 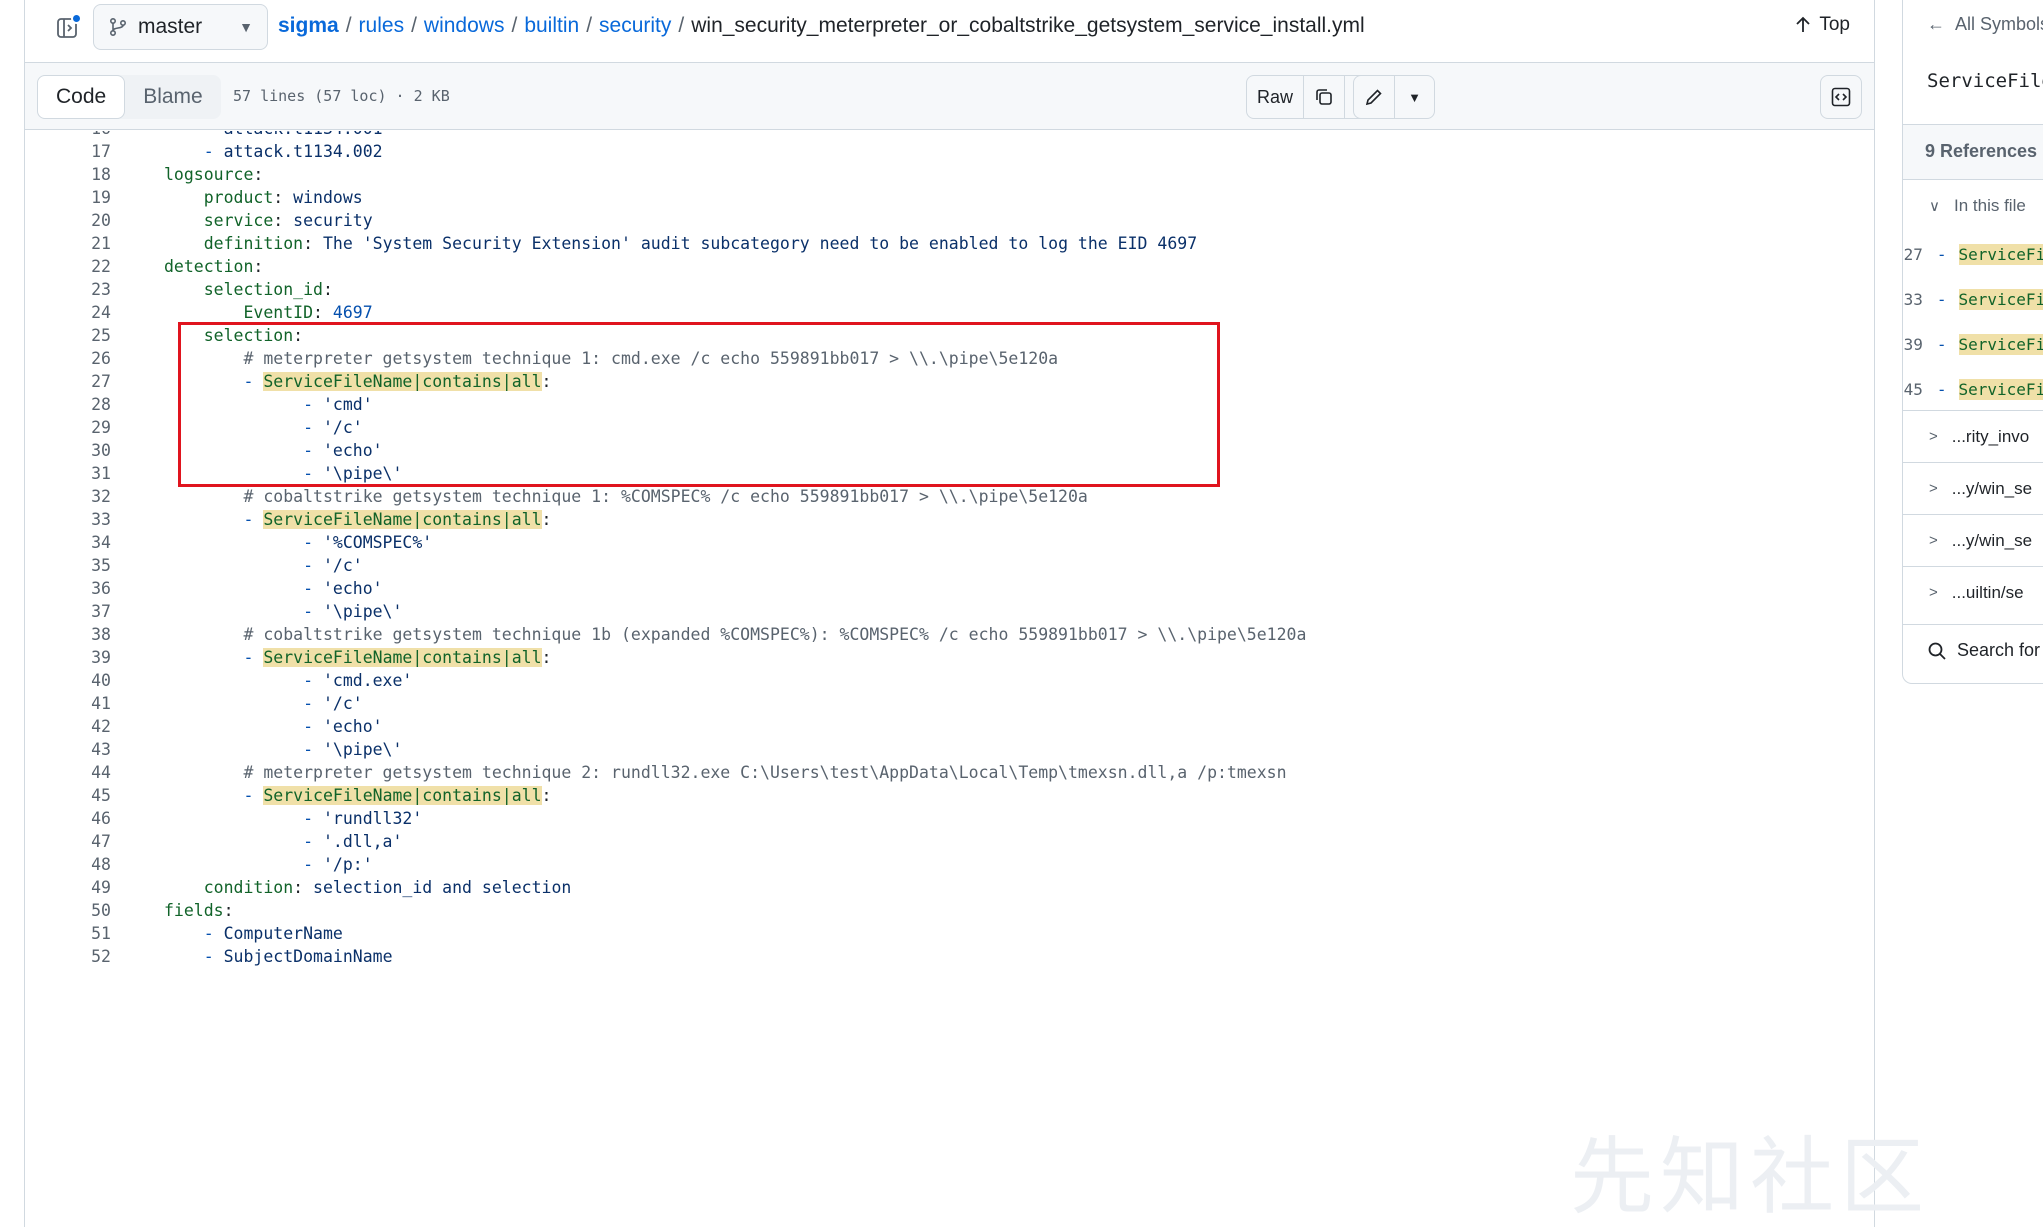 I want to click on line-number: 18, so click(x=68, y=174).